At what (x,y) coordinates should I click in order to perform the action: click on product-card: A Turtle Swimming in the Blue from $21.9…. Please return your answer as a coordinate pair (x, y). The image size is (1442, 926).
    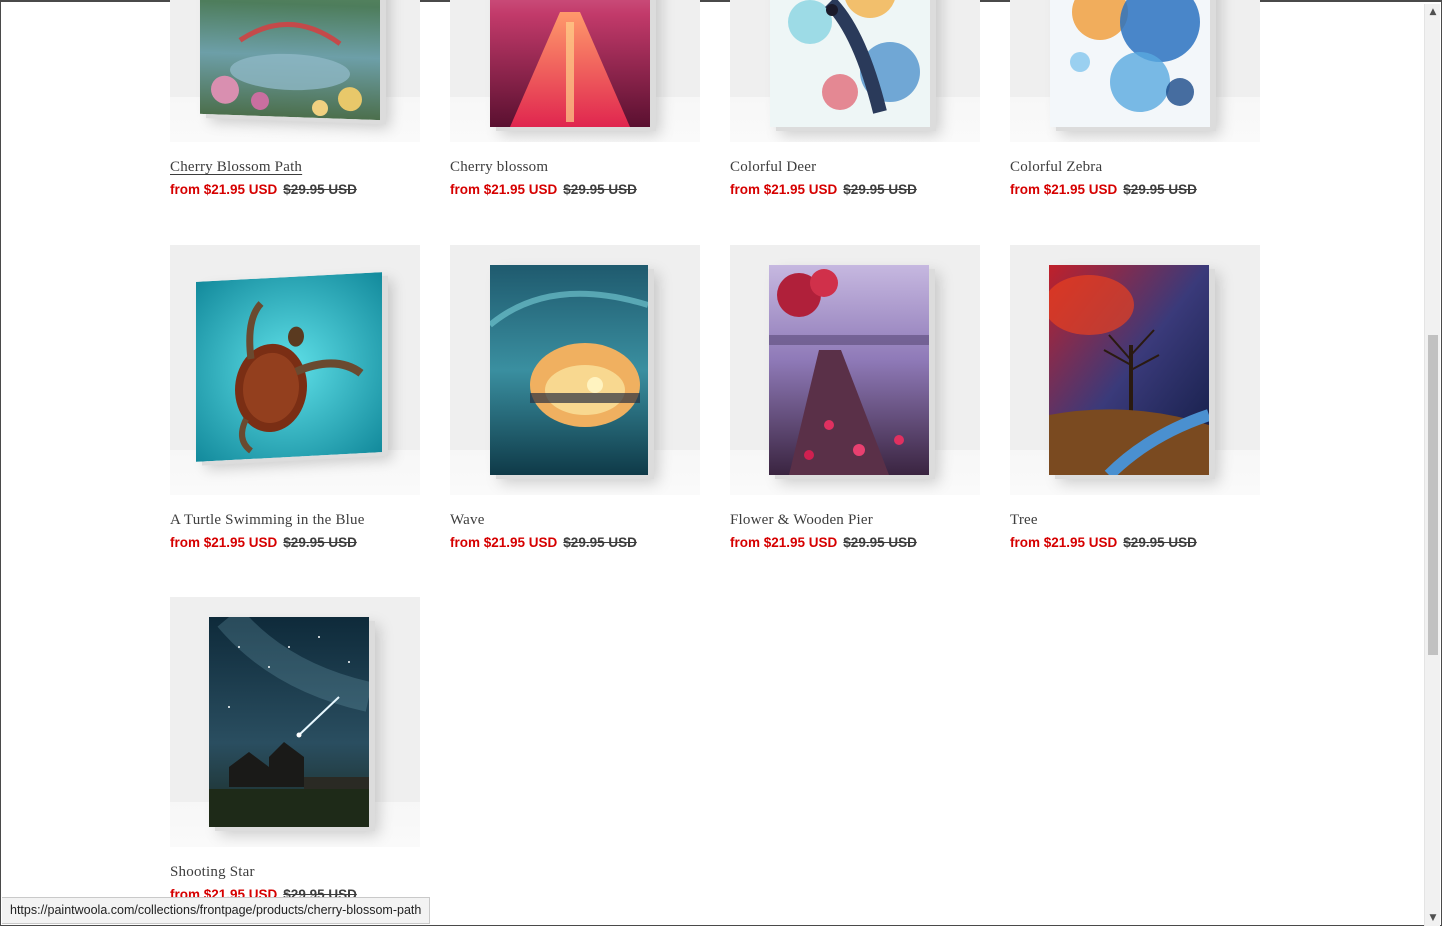
    Looking at the image, I should click on (295, 397).